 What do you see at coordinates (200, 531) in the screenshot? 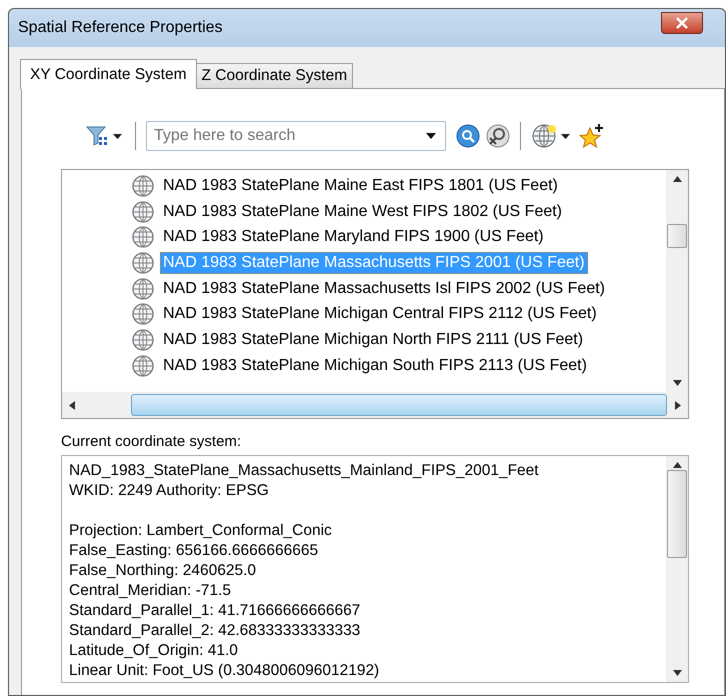
I see `detail-line: Projection: Lambert_Conformal_Conic` at bounding box center [200, 531].